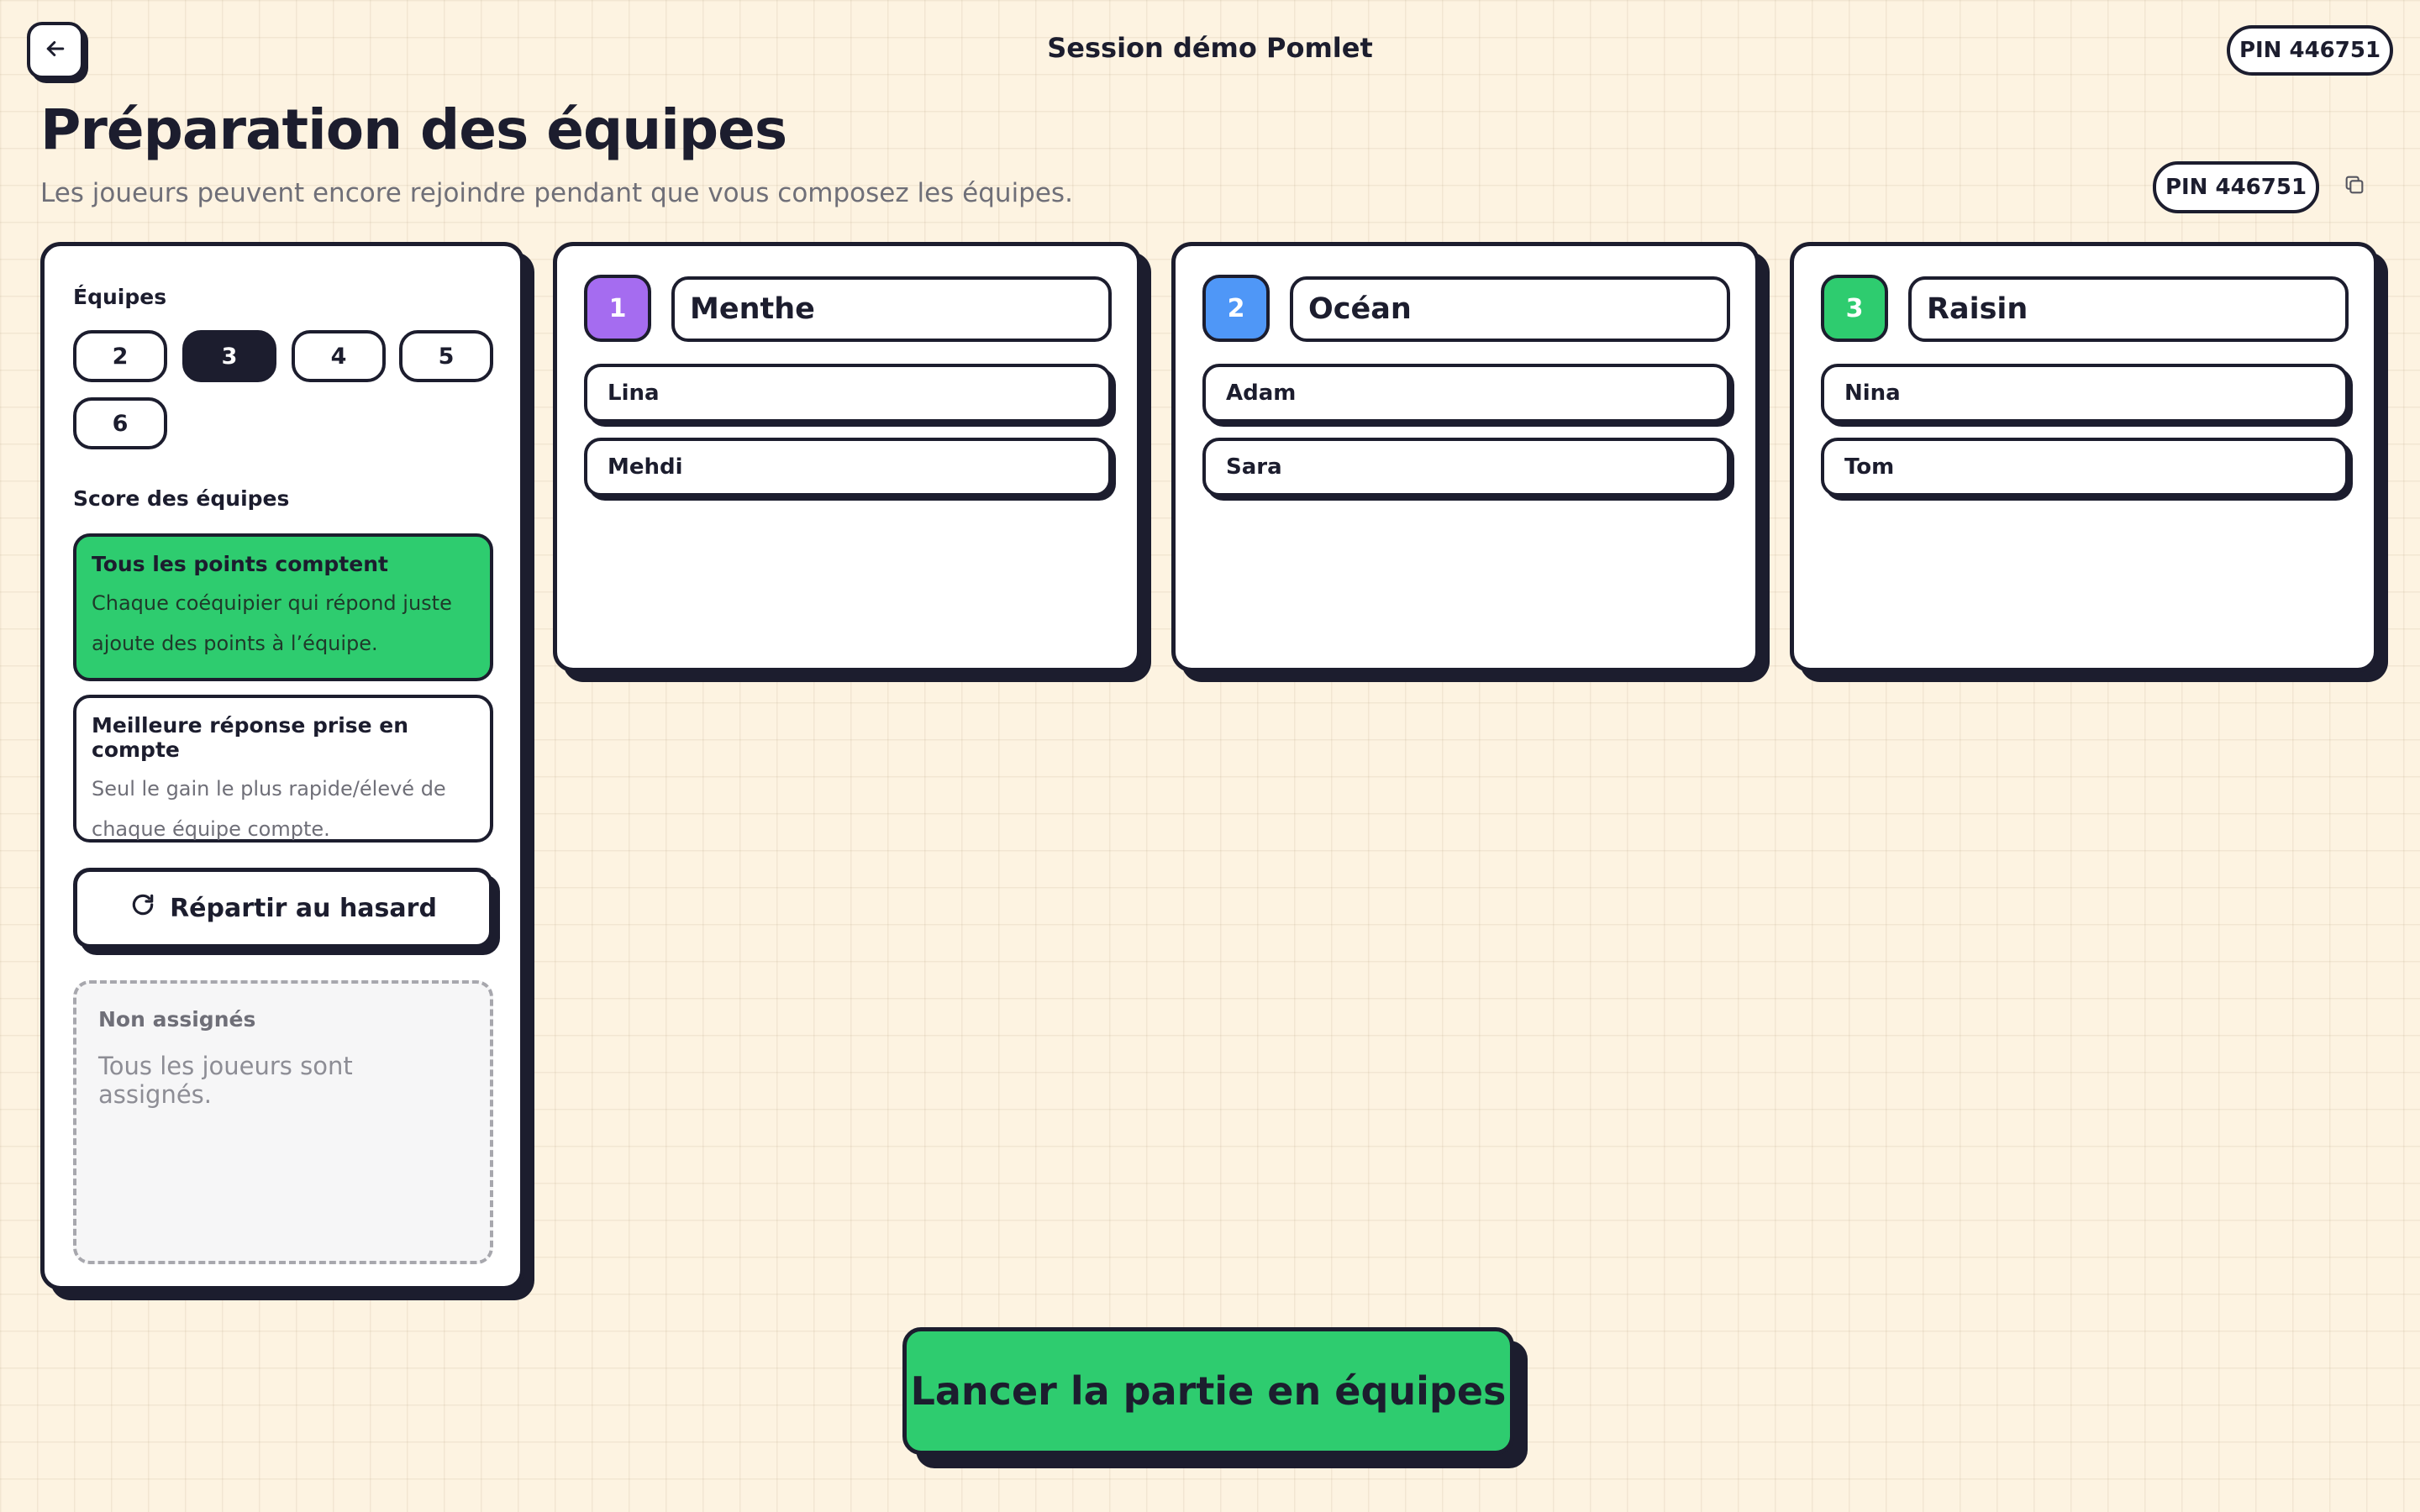 The image size is (2420, 1512). I want to click on score-mode-desc-line: chaque équipe compte., so click(211, 829).